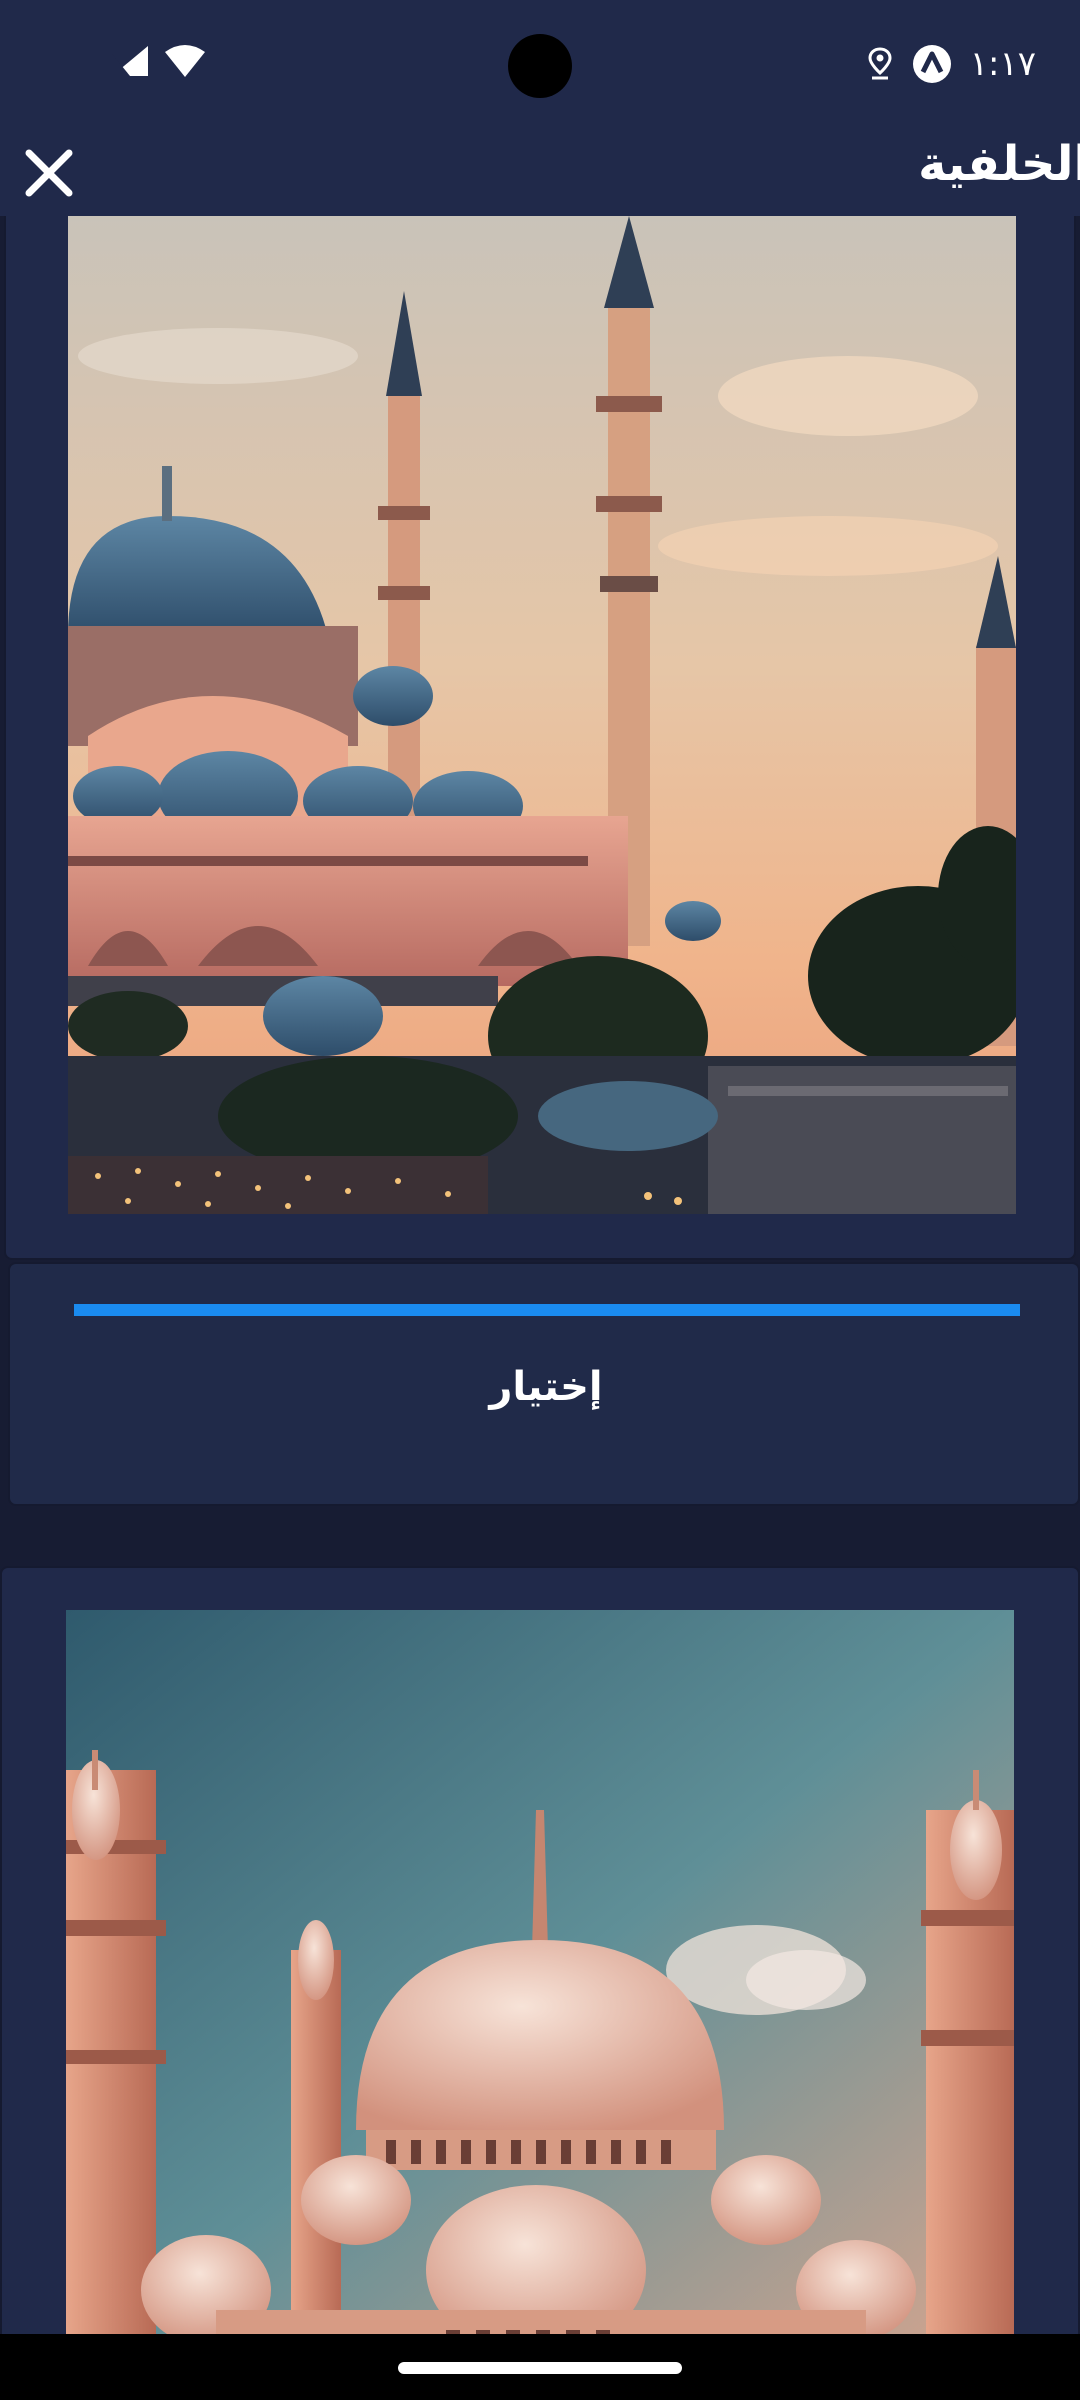 This screenshot has width=1080, height=2400. What do you see at coordinates (185, 61) in the screenshot?
I see `wifi-icon` at bounding box center [185, 61].